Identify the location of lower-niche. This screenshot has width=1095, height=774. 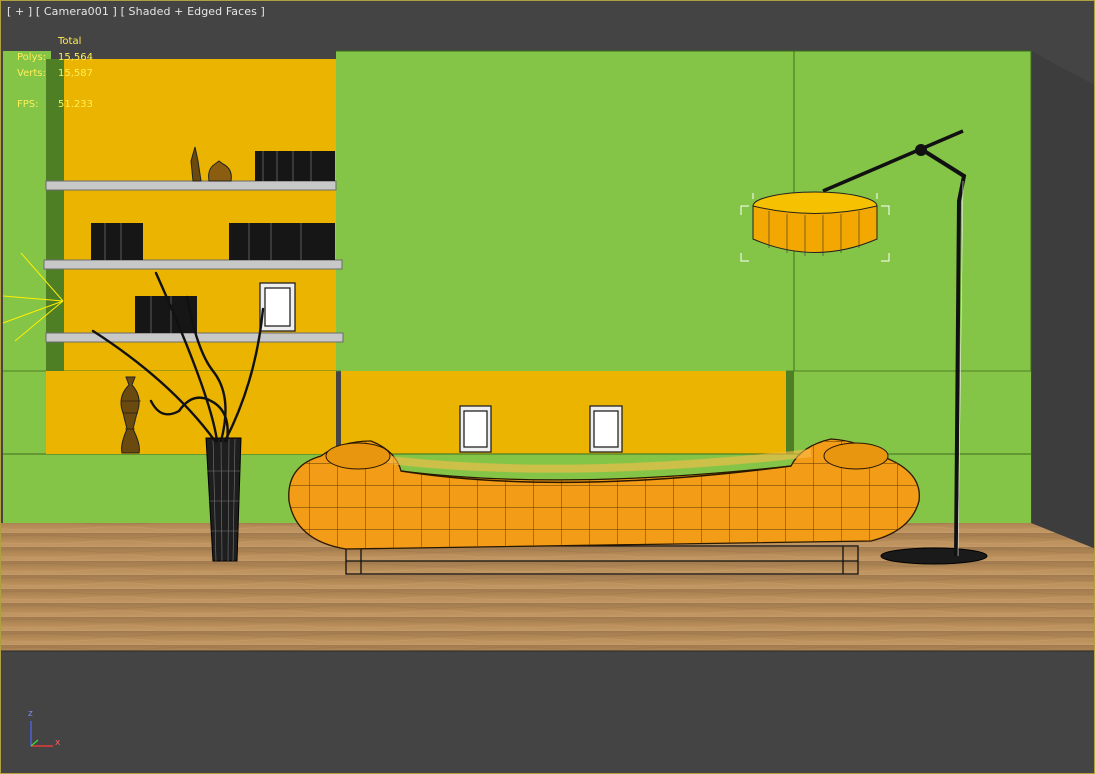
(563, 412).